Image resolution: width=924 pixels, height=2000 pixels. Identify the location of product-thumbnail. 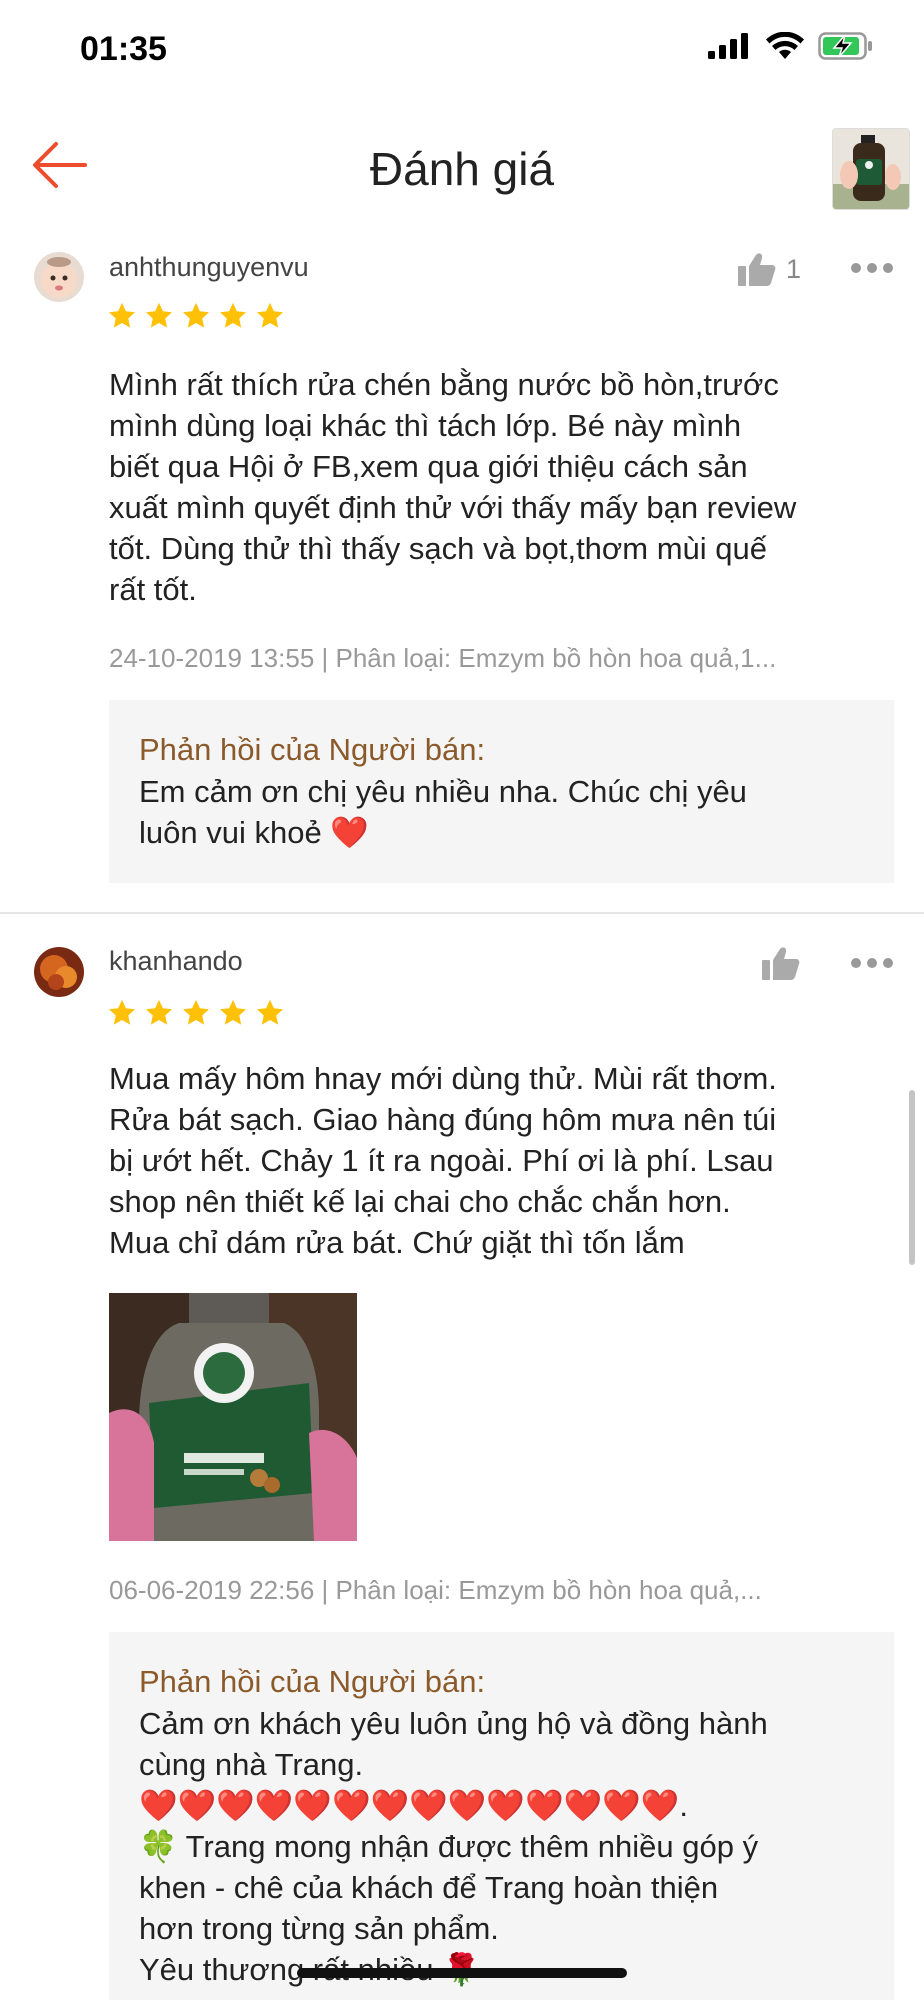
(871, 169).